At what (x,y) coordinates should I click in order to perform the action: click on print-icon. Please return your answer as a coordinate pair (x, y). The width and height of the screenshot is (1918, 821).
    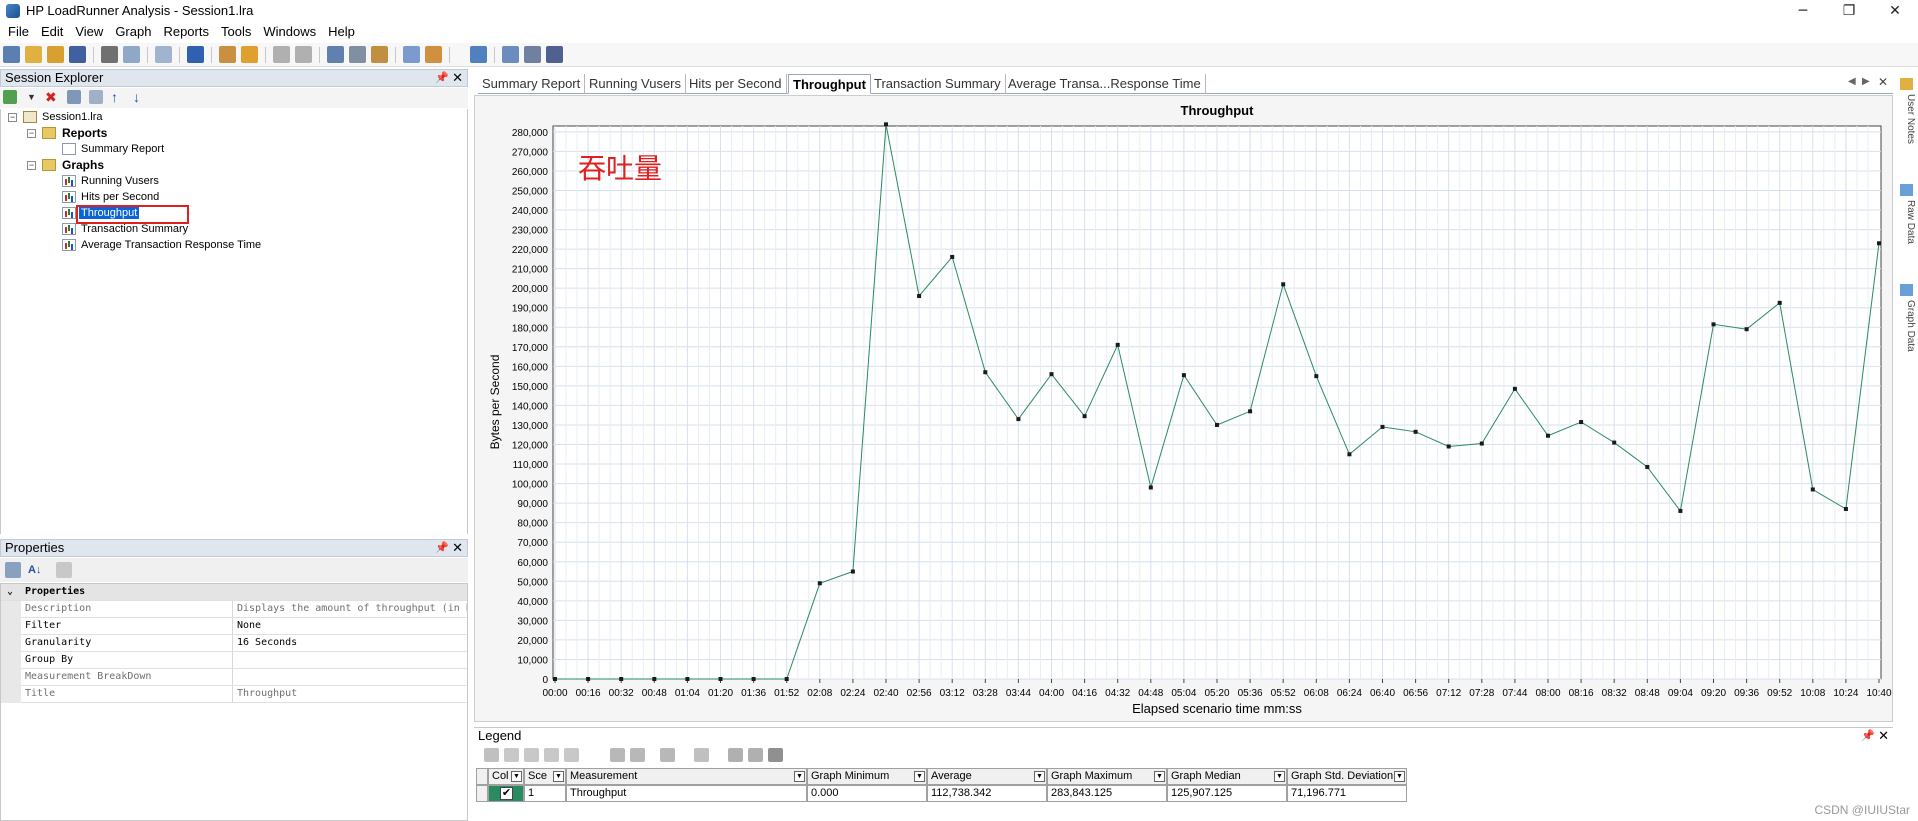
    Looking at the image, I should click on (109, 54).